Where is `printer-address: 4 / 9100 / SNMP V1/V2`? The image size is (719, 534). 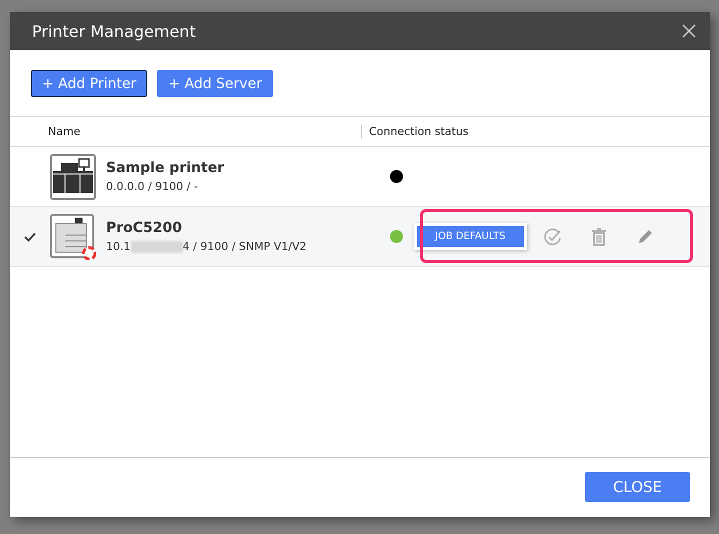
printer-address: 4 / 9100 / SNMP V1/V2 is located at coordinates (244, 246).